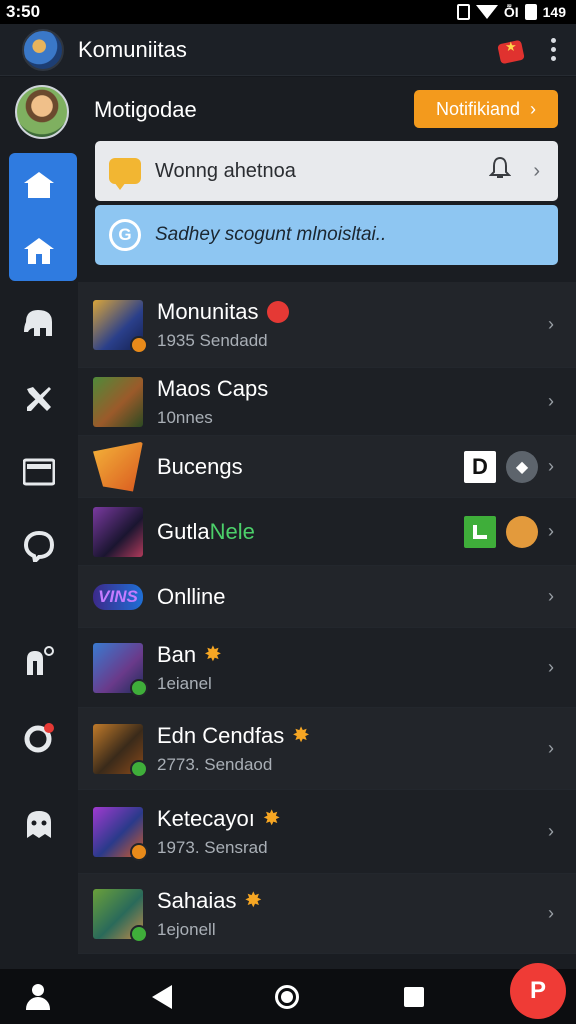 The height and width of the screenshot is (1024, 576). Describe the element at coordinates (327, 467) in the screenshot. I see `list-item: Bucengs D ◆ ›` at that location.